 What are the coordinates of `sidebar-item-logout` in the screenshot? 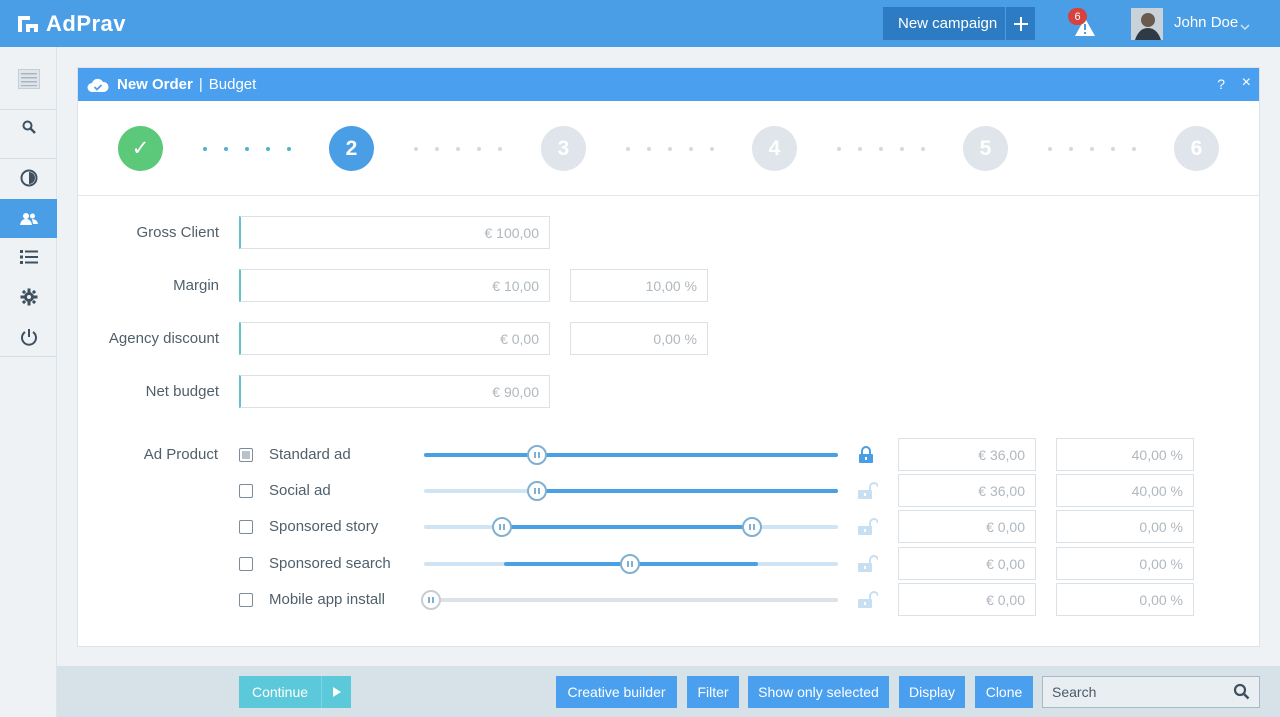 It's located at (28, 336).